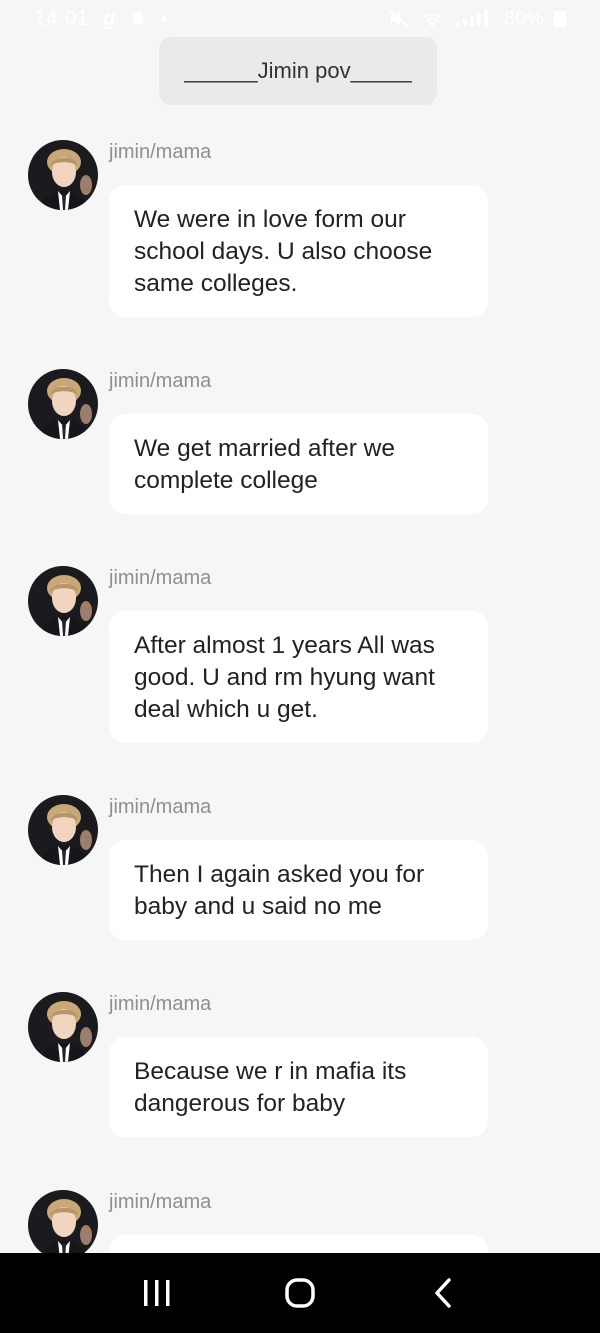 The image size is (600, 1333). I want to click on snapchat-icon, so click(138, 18).